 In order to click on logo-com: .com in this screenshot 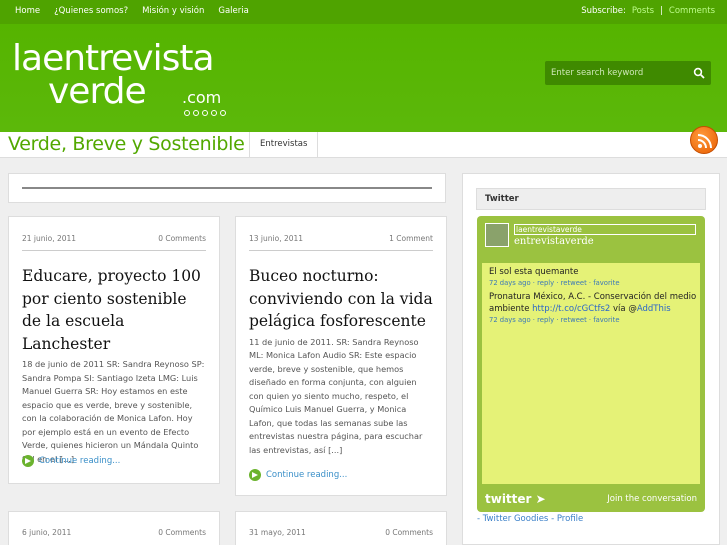, I will do `click(202, 97)`.